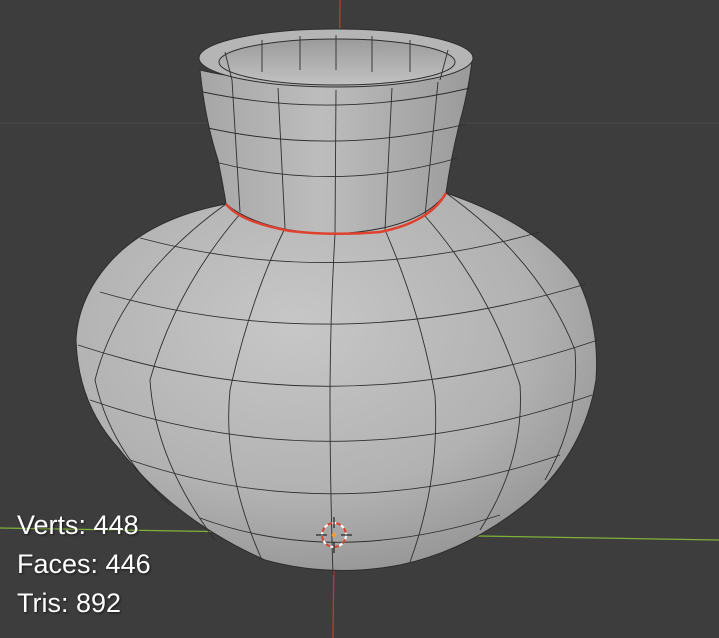 The image size is (719, 638). What do you see at coordinates (116, 525) in the screenshot?
I see `verts-value: 448` at bounding box center [116, 525].